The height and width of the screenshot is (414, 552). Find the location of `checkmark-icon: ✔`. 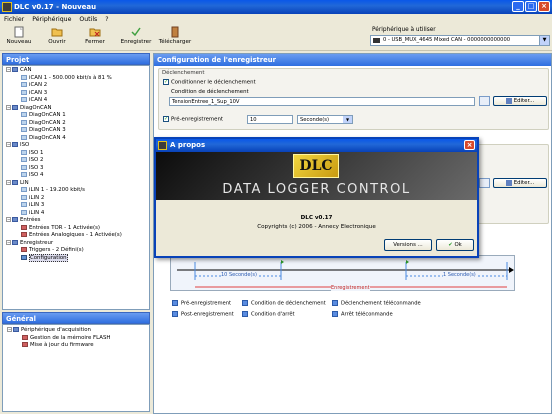

checkmark-icon: ✔ is located at coordinates (450, 245).